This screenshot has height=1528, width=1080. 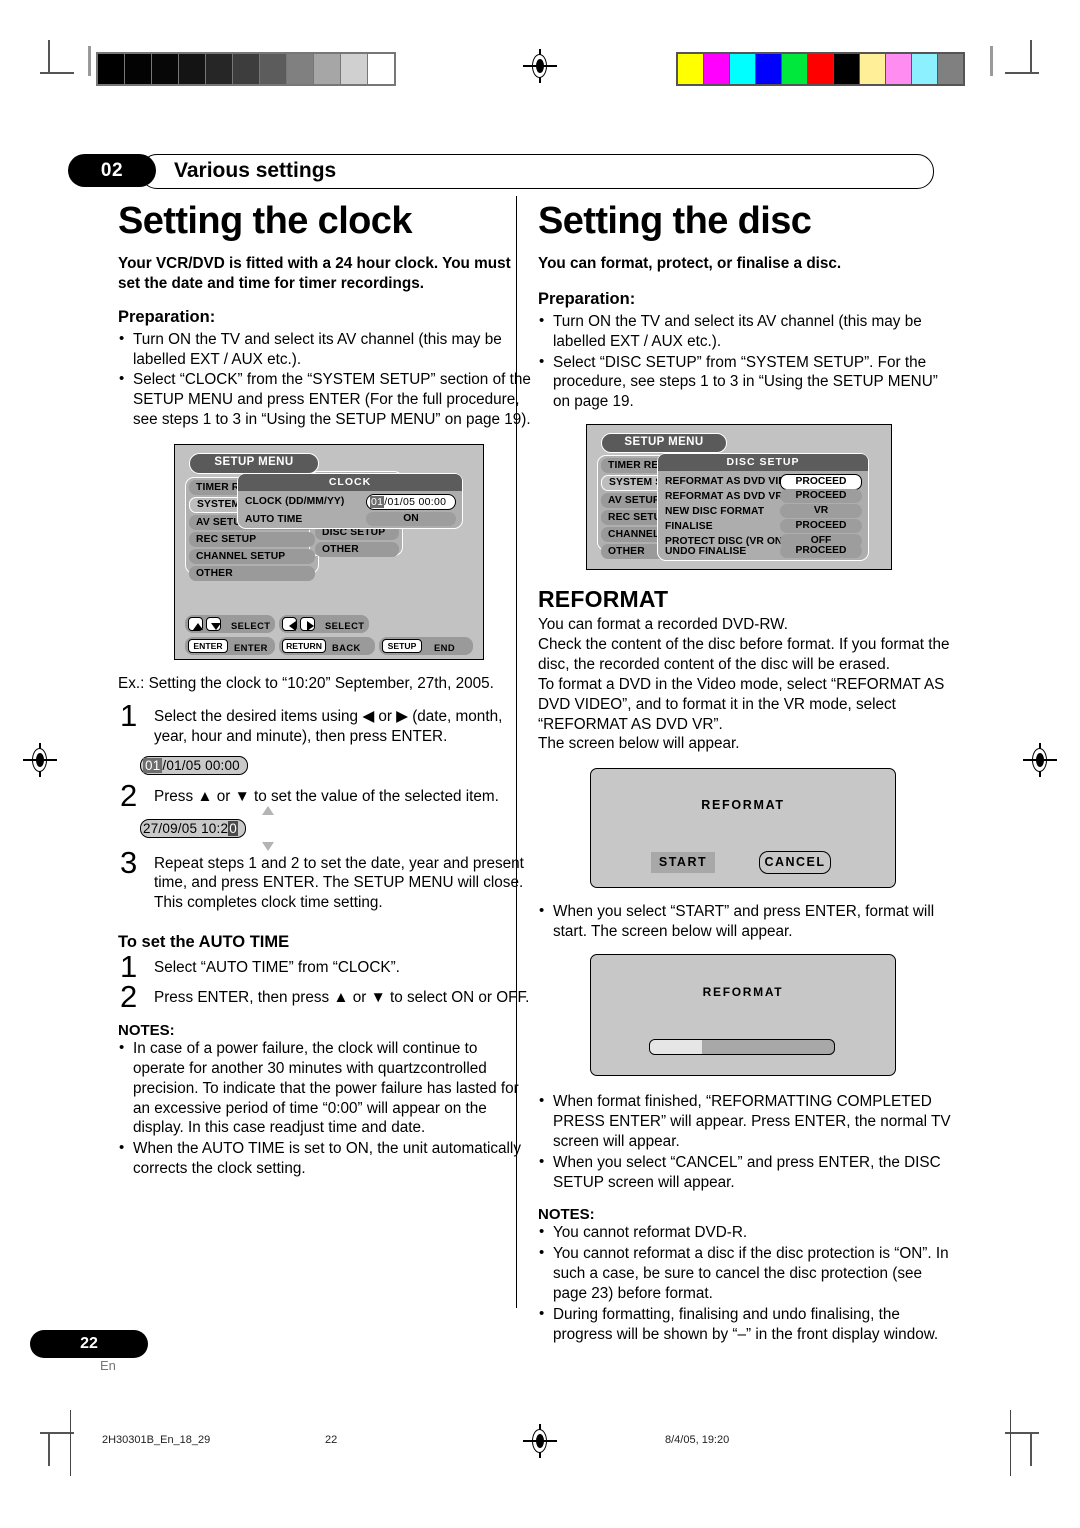 What do you see at coordinates (295, 502) in the screenshot?
I see `clock-row-label: CLOCK (DD/MM/YY)` at bounding box center [295, 502].